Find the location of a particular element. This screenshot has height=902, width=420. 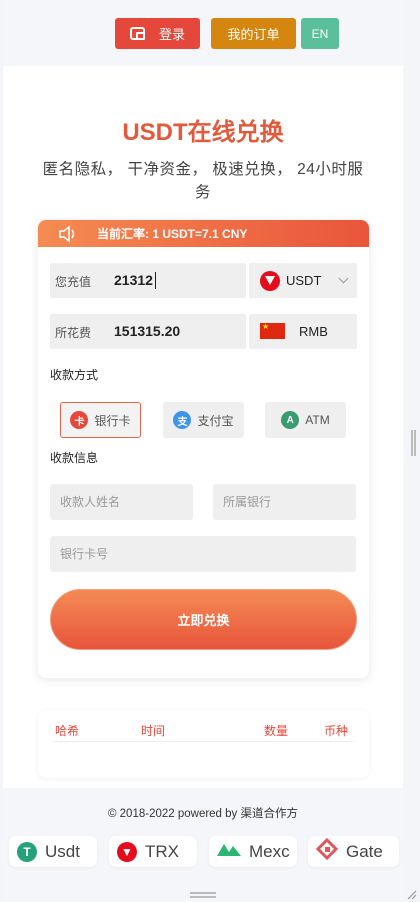

drag-handle is located at coordinates (203, 895).